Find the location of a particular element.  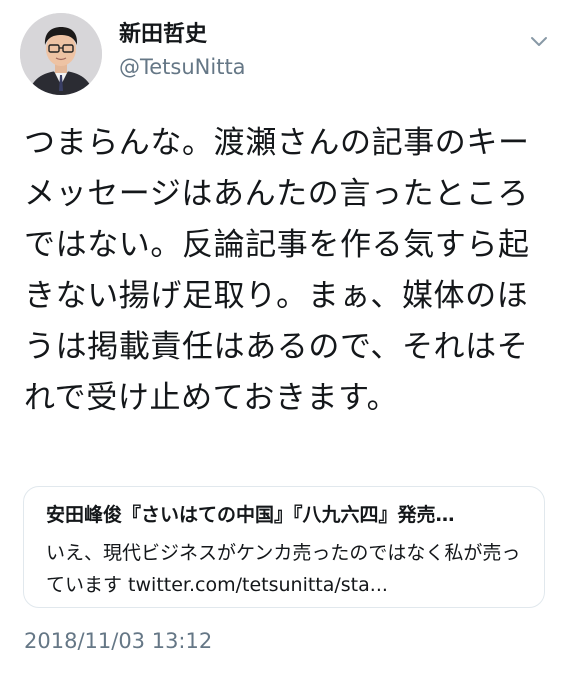

profile-photo-icon is located at coordinates (61, 54).